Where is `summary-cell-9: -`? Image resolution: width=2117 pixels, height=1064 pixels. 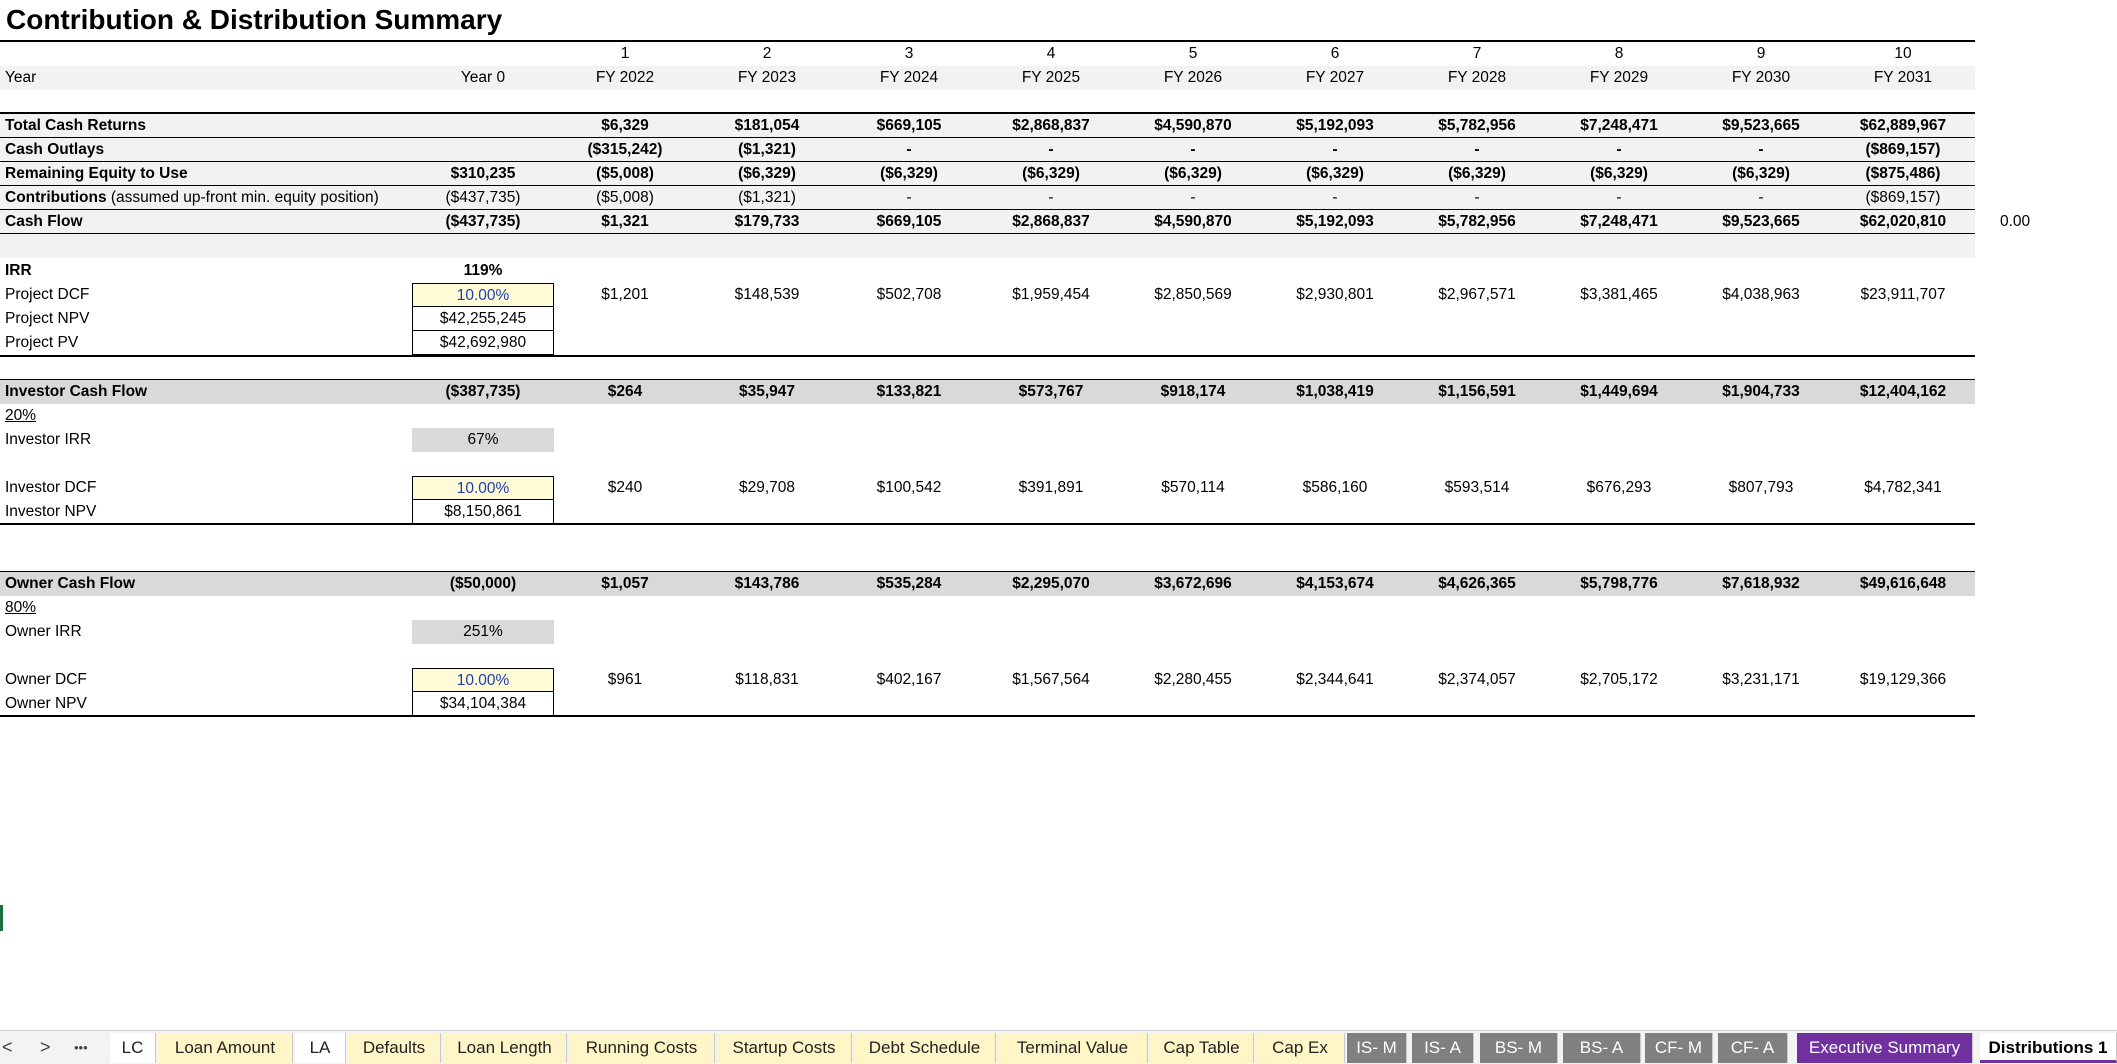 summary-cell-9: - is located at coordinates (1761, 197).